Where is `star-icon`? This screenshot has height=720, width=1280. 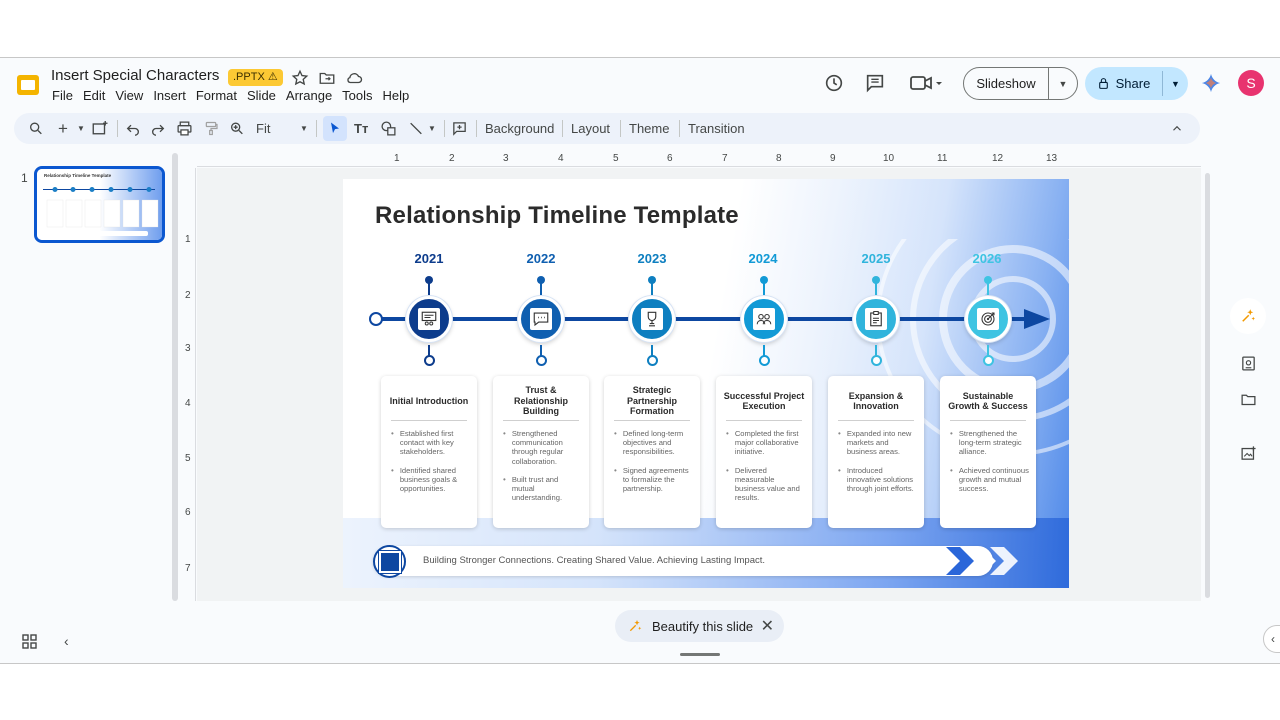 star-icon is located at coordinates (300, 78).